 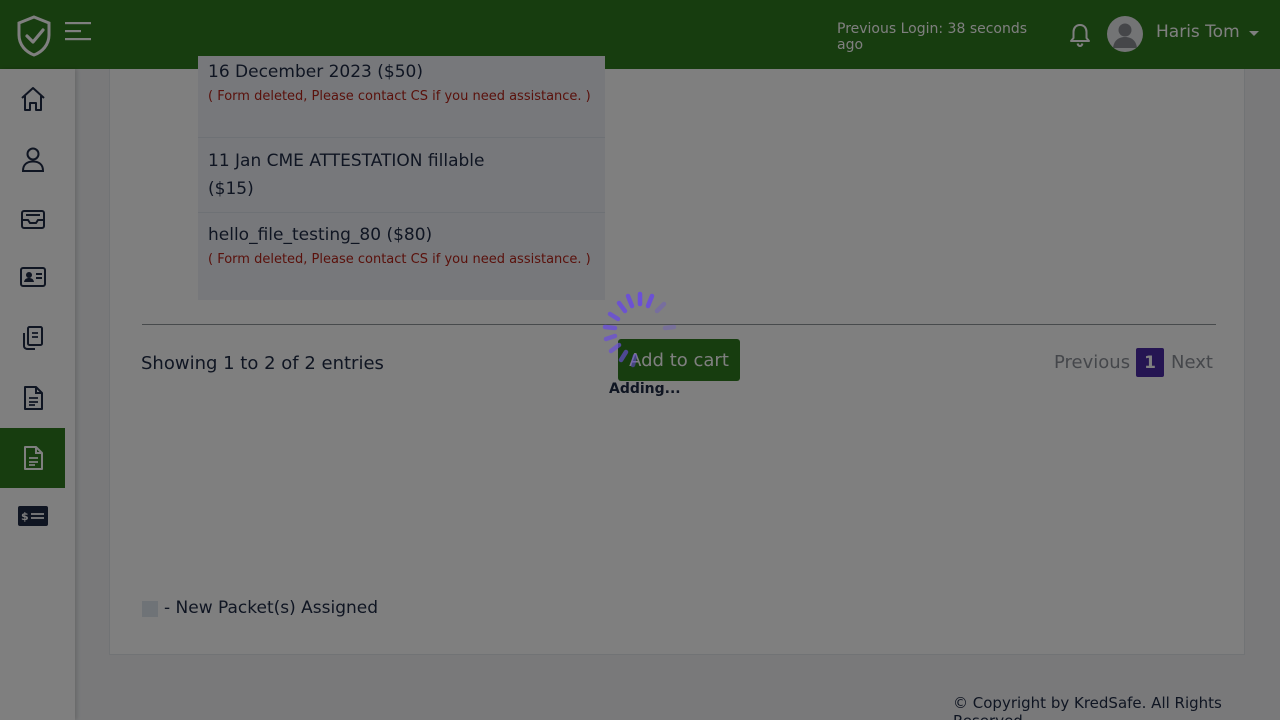 What do you see at coordinates (639, 329) in the screenshot?
I see `loading-spinner-icon` at bounding box center [639, 329].